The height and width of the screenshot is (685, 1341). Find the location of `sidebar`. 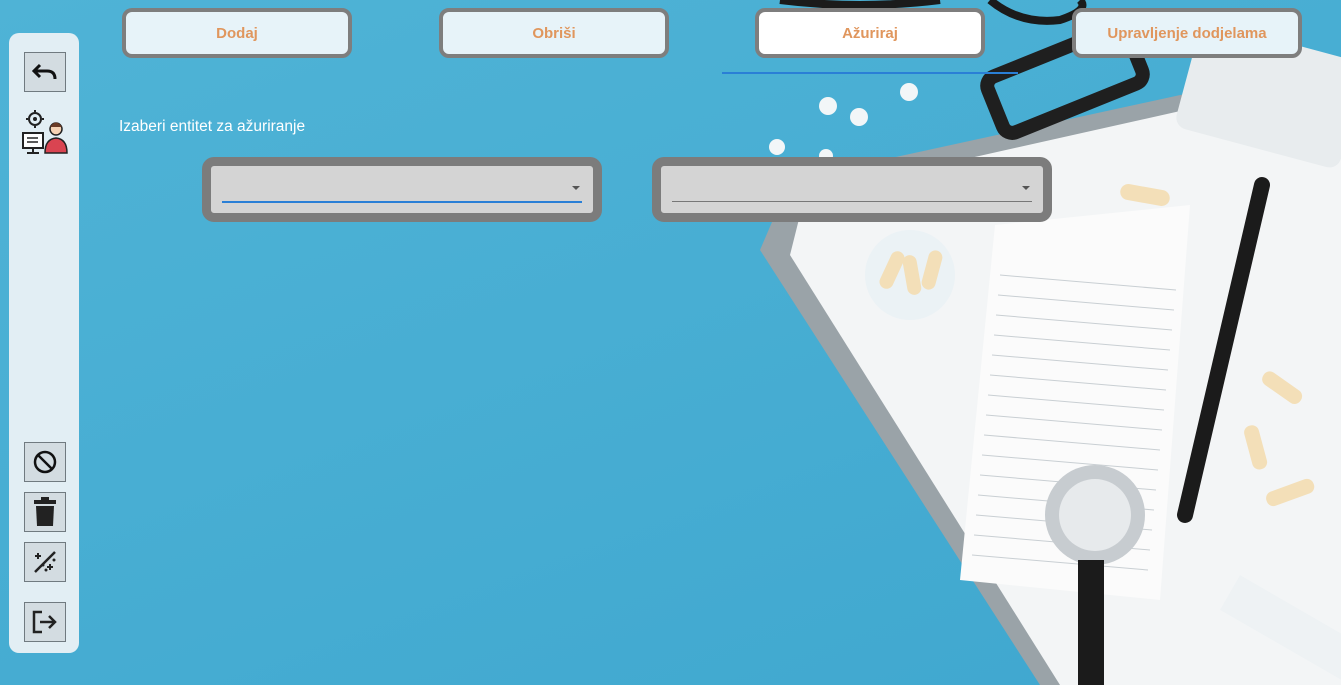

sidebar is located at coordinates (44, 343).